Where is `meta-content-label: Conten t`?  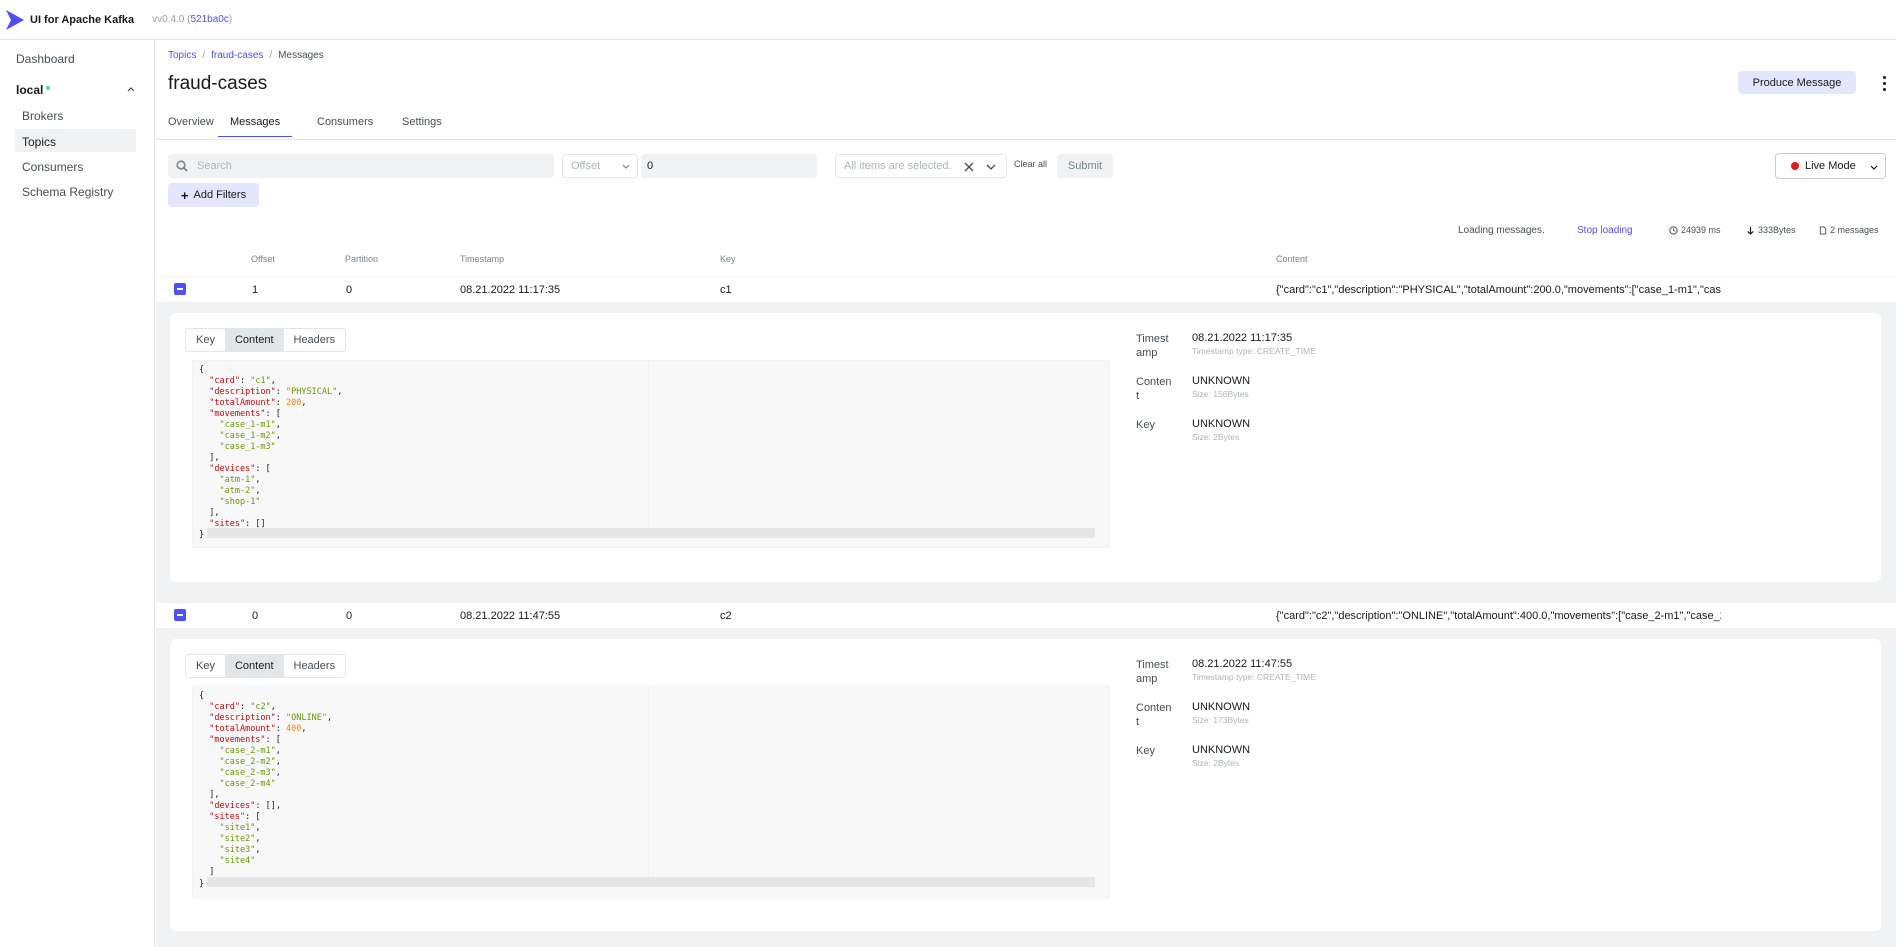 meta-content-label: Conten t is located at coordinates (1154, 389).